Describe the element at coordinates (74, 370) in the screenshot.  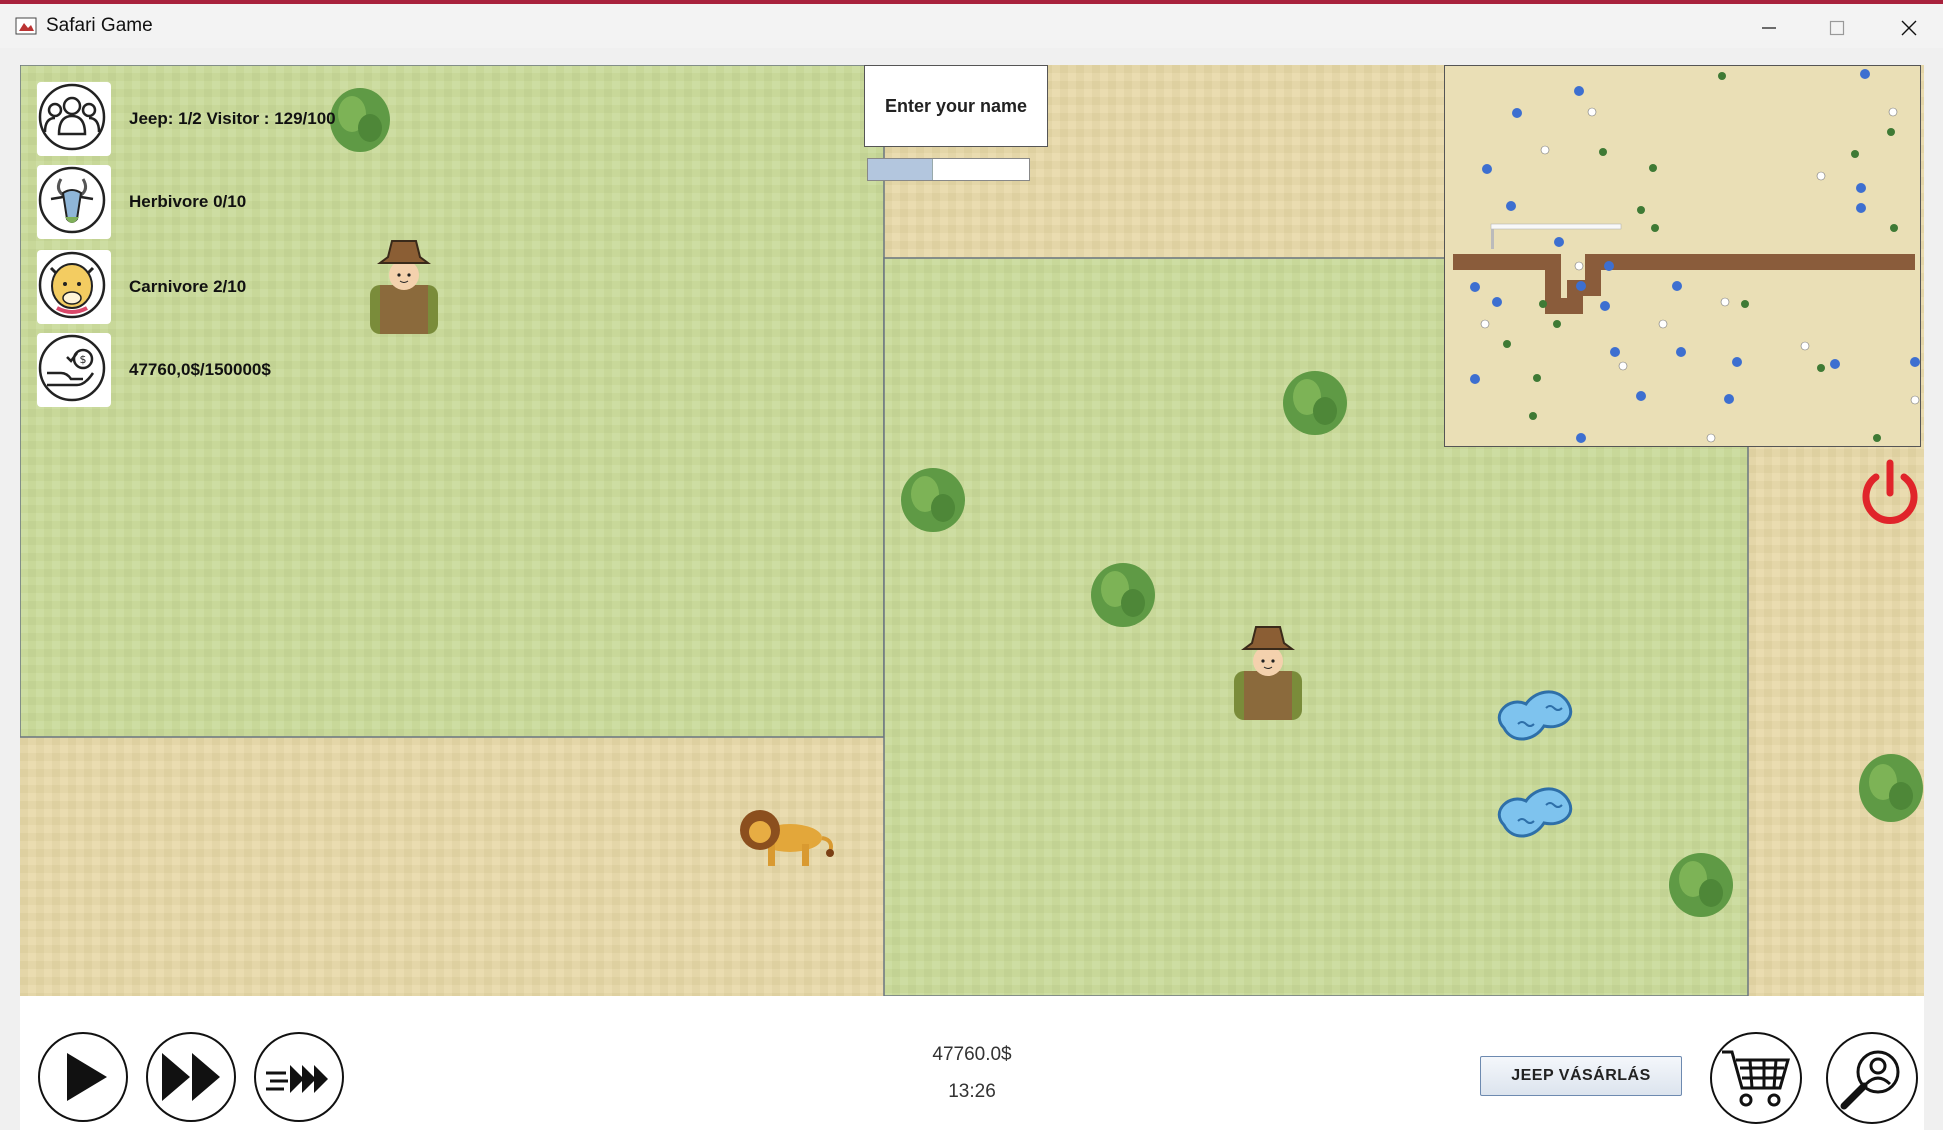
I see `money-hand-icon: $` at that location.